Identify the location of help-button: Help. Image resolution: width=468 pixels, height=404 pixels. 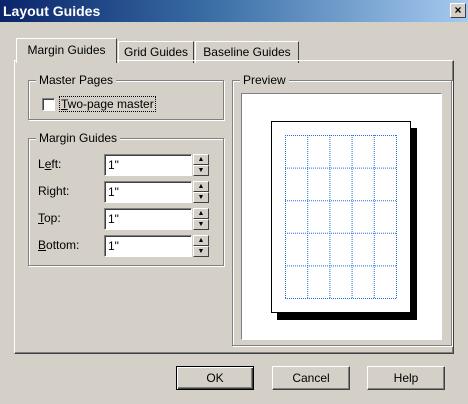
(406, 378).